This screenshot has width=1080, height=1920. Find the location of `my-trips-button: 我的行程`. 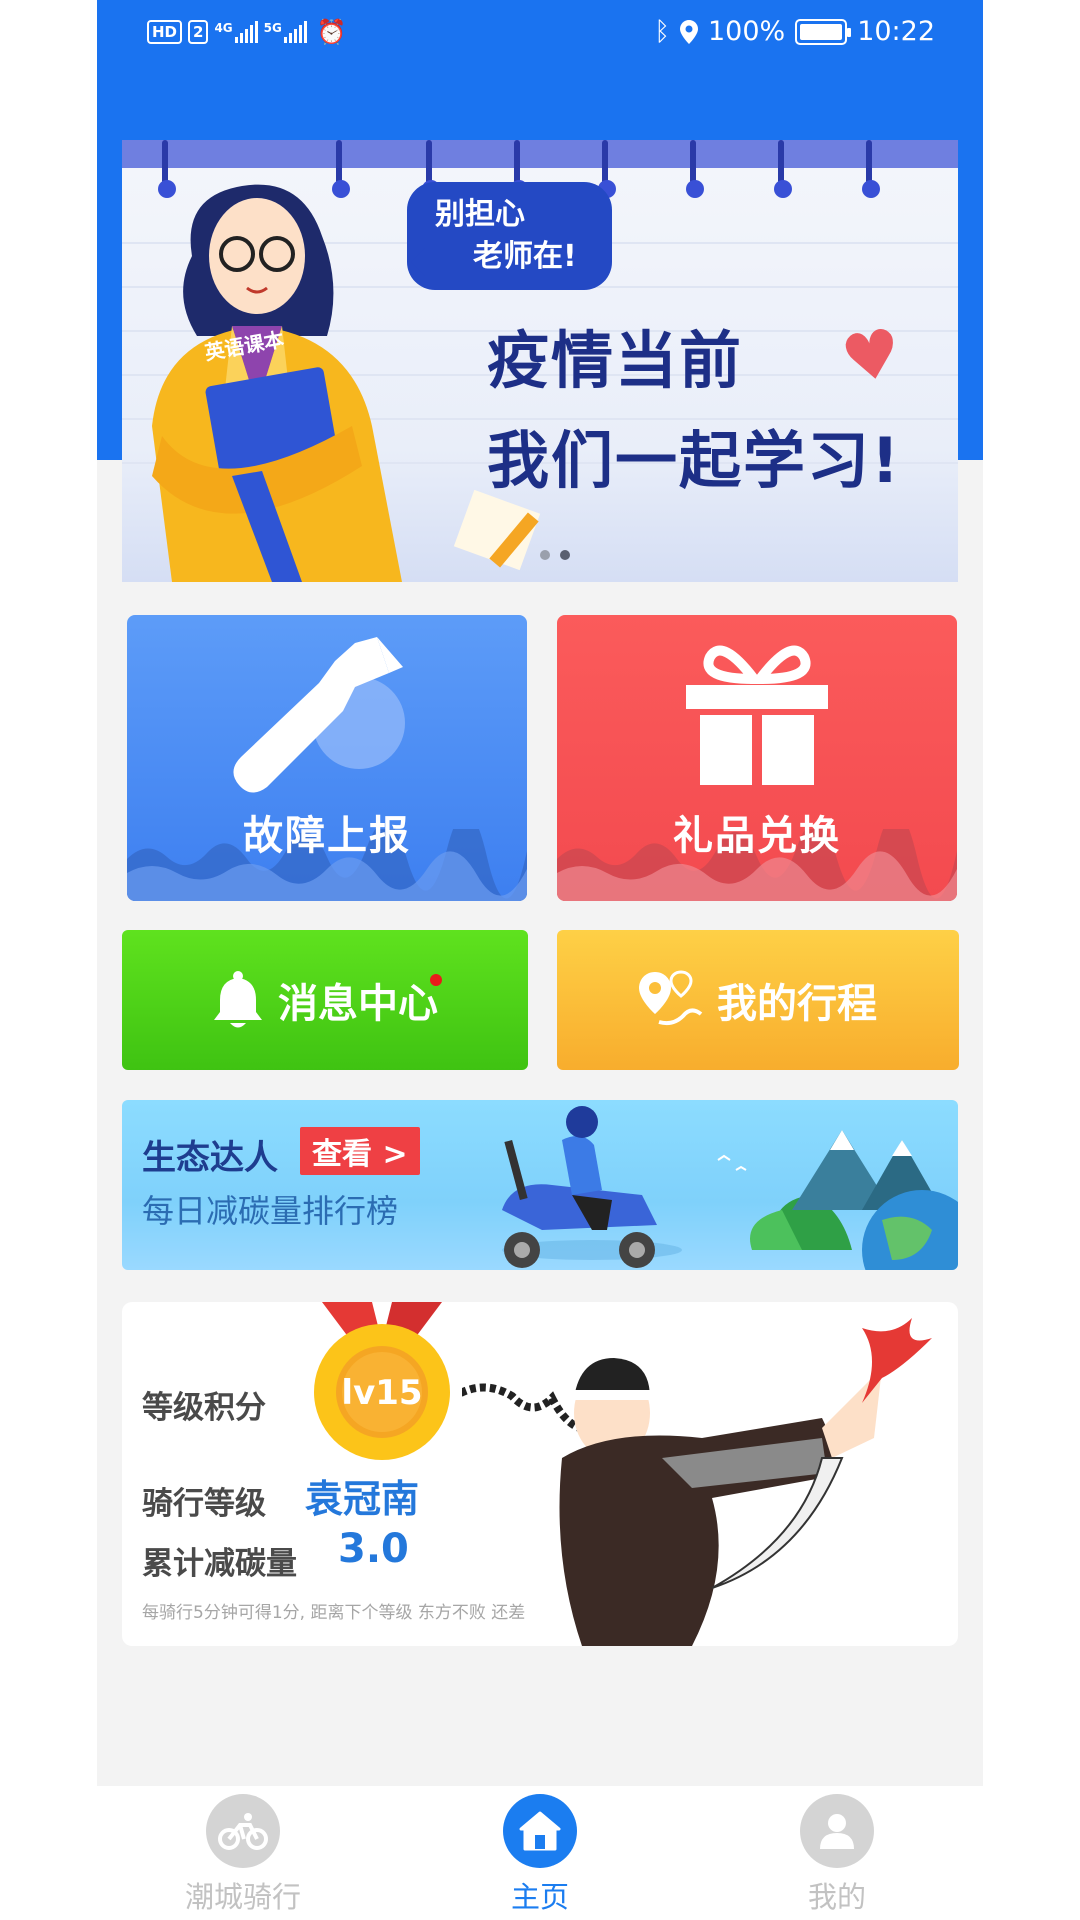

my-trips-button: 我的行程 is located at coordinates (758, 1000).